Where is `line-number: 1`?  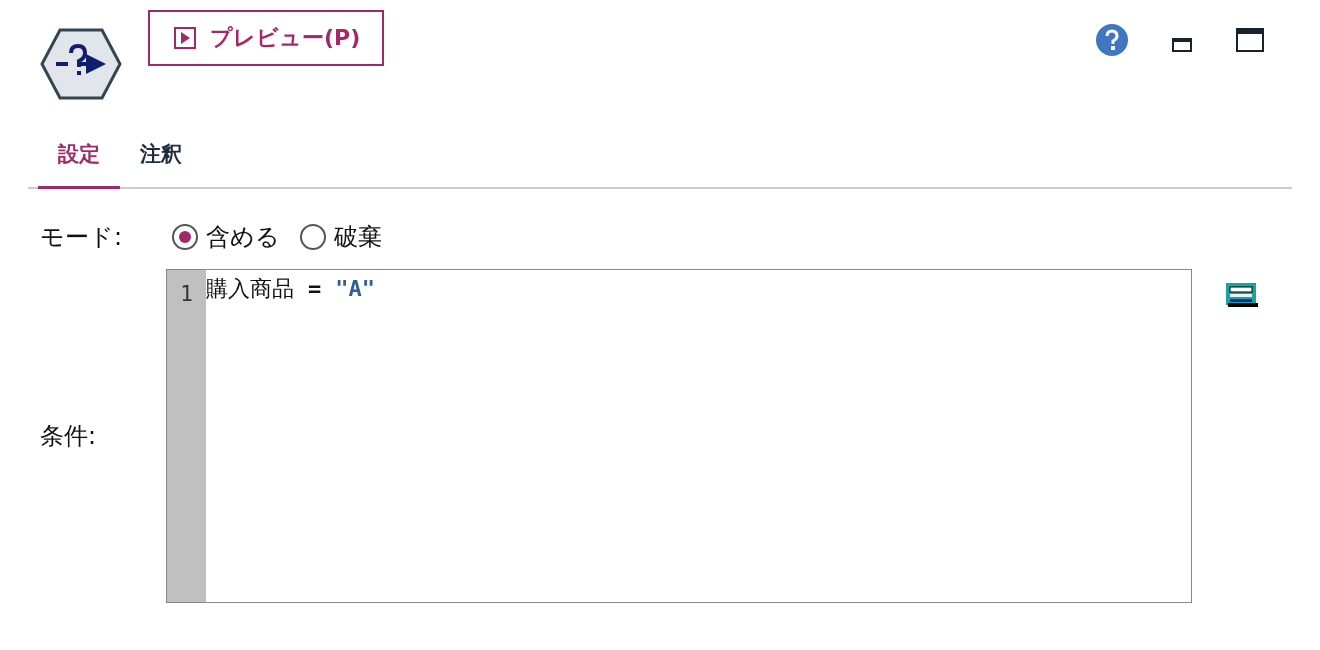
line-number: 1 is located at coordinates (186, 293).